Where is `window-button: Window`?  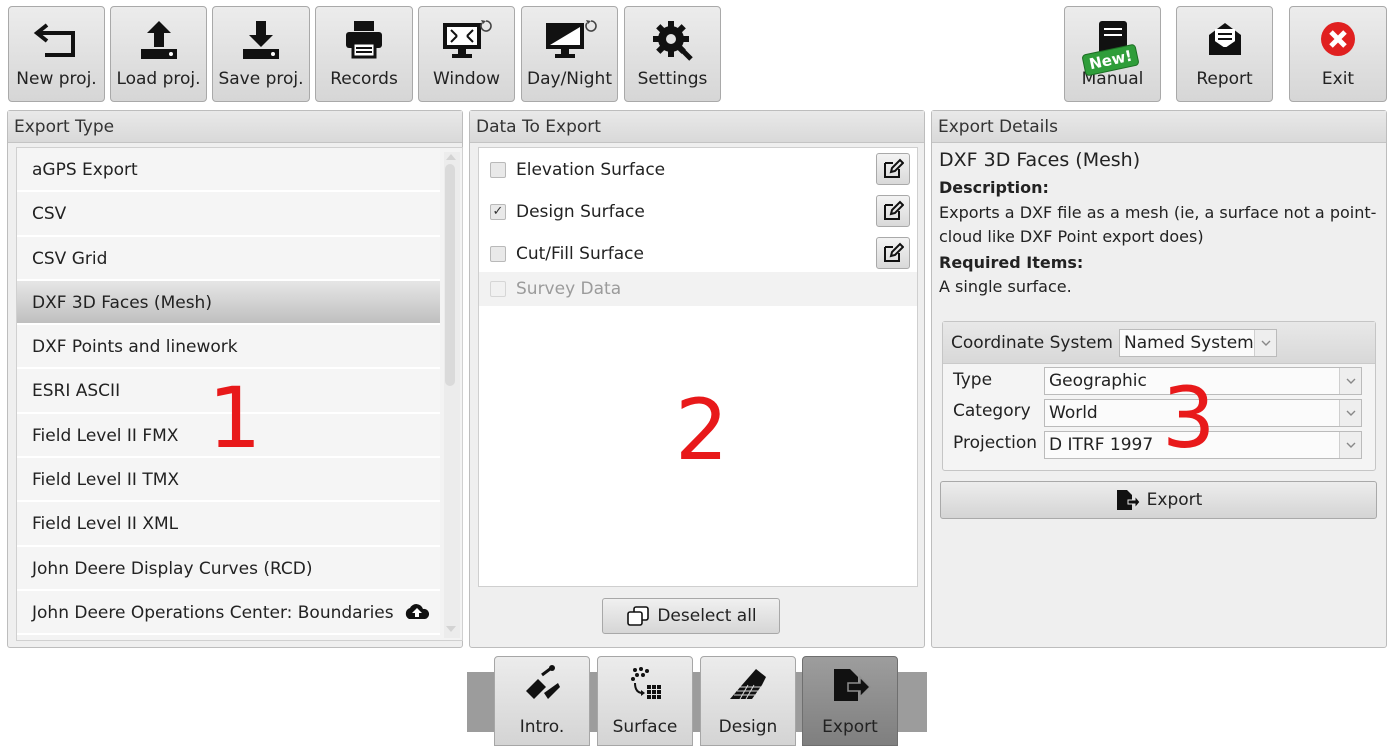
window-button: Window is located at coordinates (466, 54).